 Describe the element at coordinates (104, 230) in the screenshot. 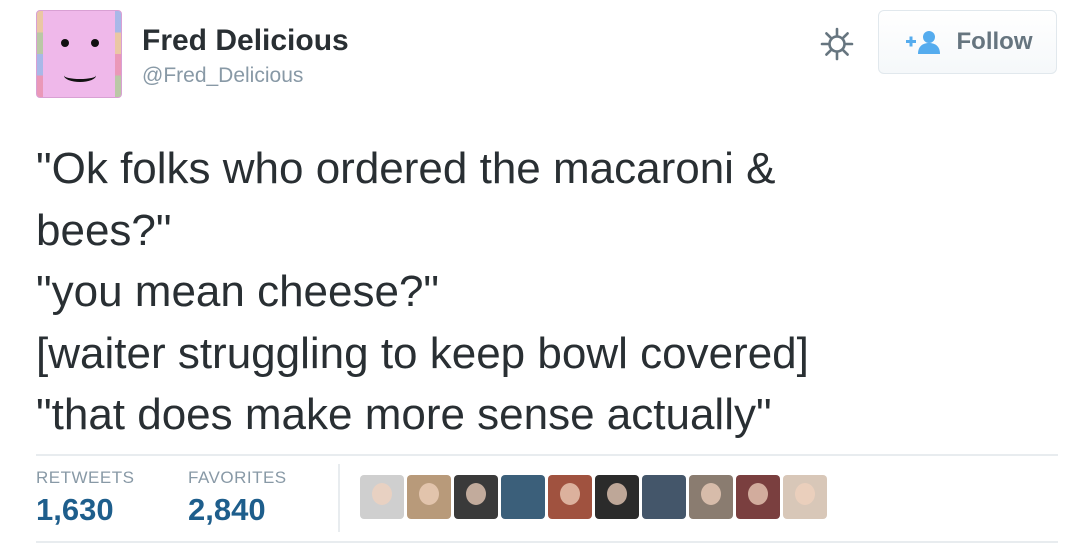

I see `tweet-line: bees?"` at that location.